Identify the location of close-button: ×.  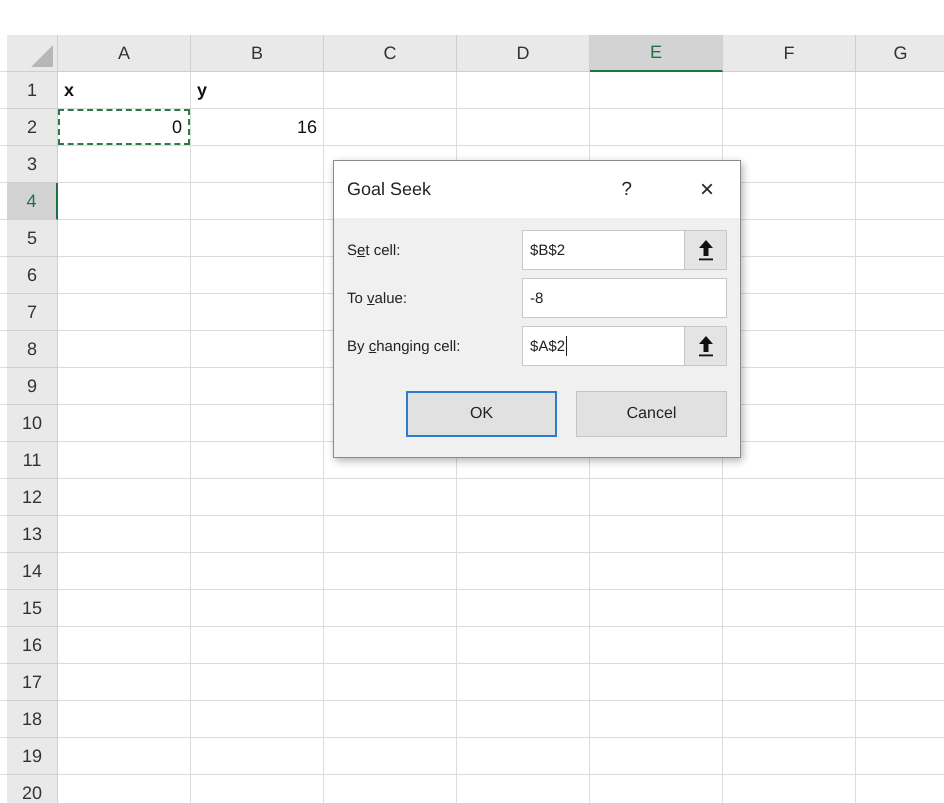
(707, 190).